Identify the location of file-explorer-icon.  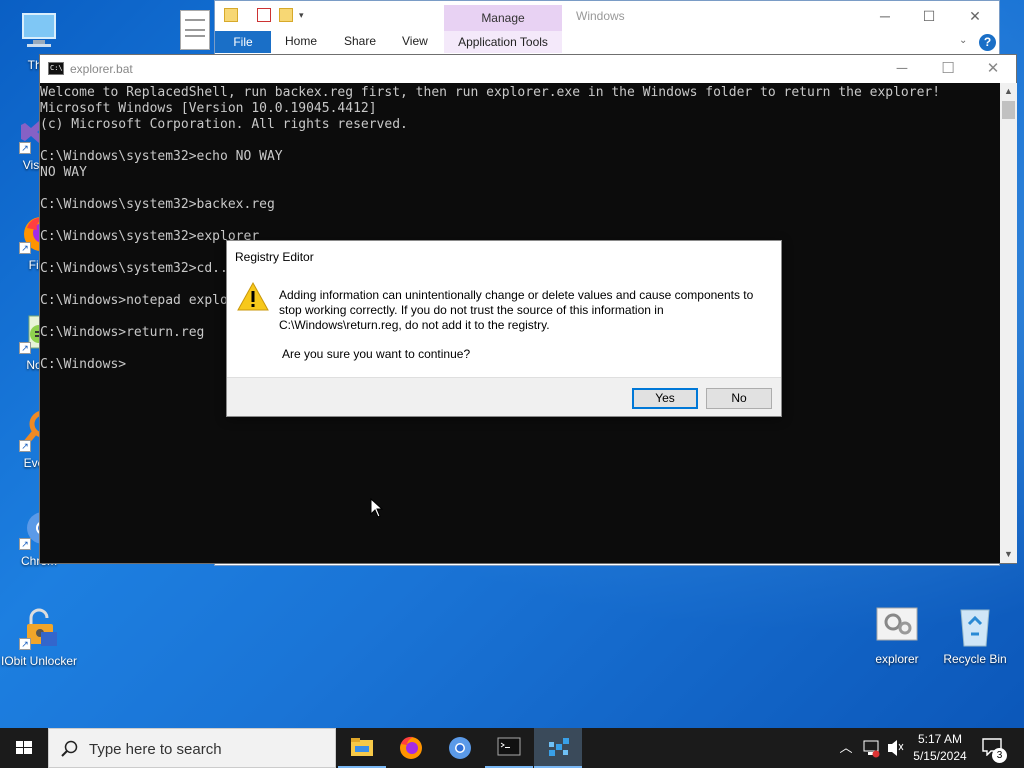
(362, 747).